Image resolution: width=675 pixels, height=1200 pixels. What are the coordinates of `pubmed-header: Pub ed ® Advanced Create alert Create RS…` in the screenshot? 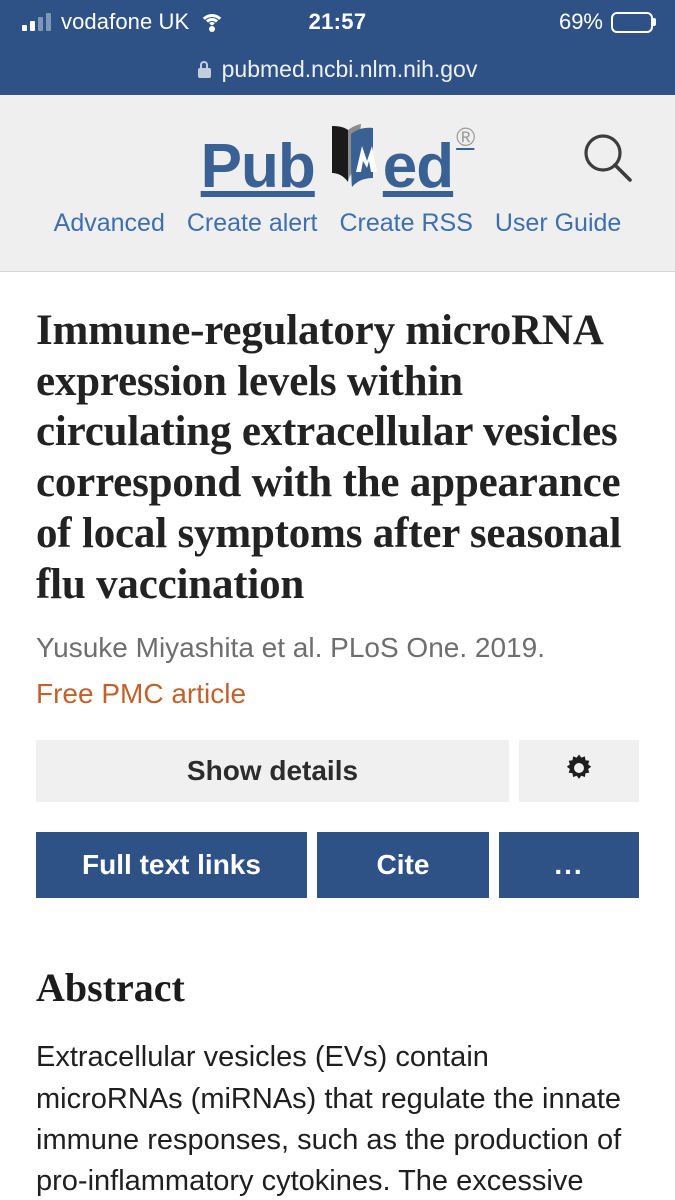 It's located at (337, 183).